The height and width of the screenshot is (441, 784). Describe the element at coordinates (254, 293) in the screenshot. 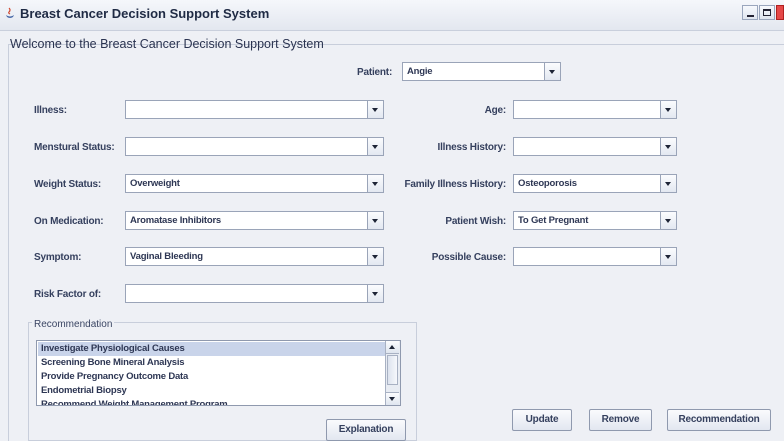

I see `risk-factor-combo` at that location.